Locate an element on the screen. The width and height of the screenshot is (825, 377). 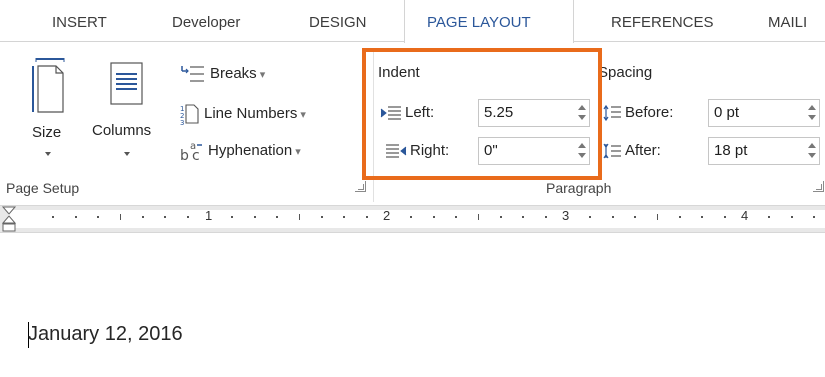
spacing-before-input: 0 pt is located at coordinates (764, 113).